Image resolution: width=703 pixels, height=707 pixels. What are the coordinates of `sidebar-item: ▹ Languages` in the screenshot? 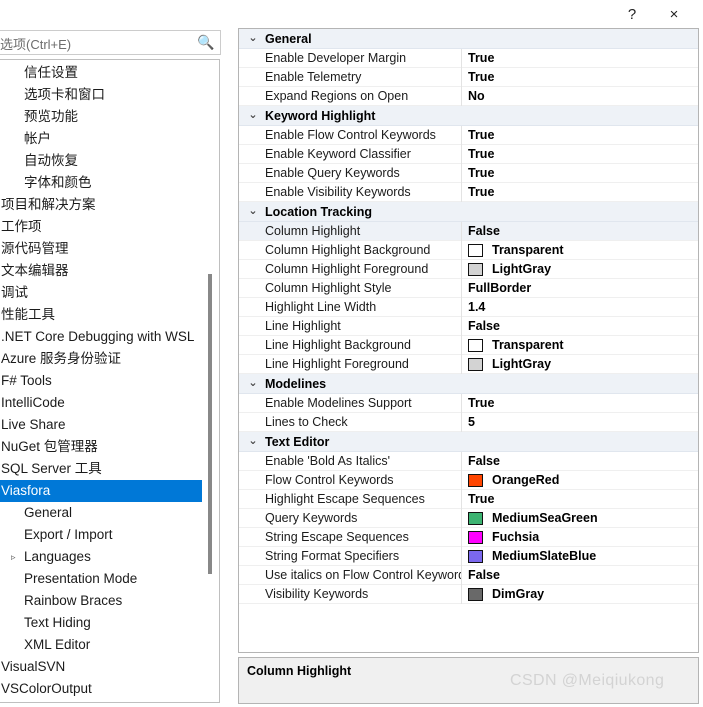 It's located at (101, 557).